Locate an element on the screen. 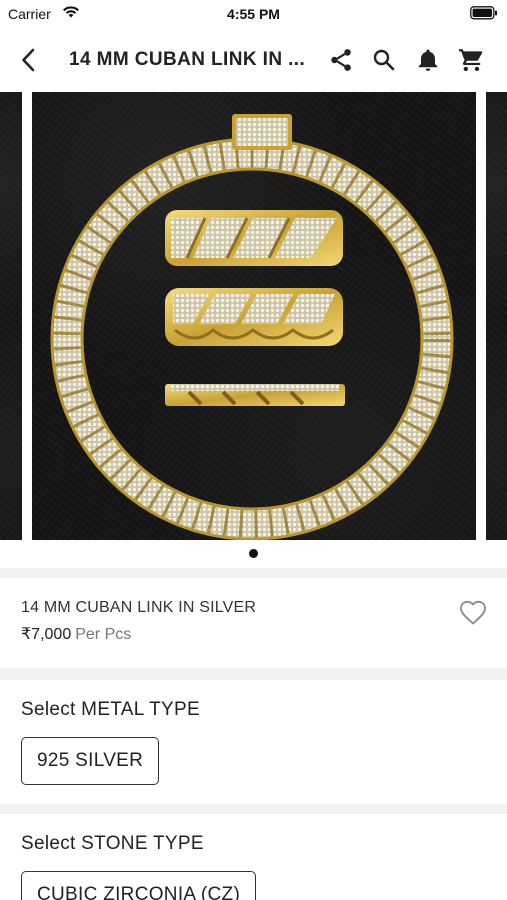 The height and width of the screenshot is (900, 507). back-arrow-icon is located at coordinates (28, 60).